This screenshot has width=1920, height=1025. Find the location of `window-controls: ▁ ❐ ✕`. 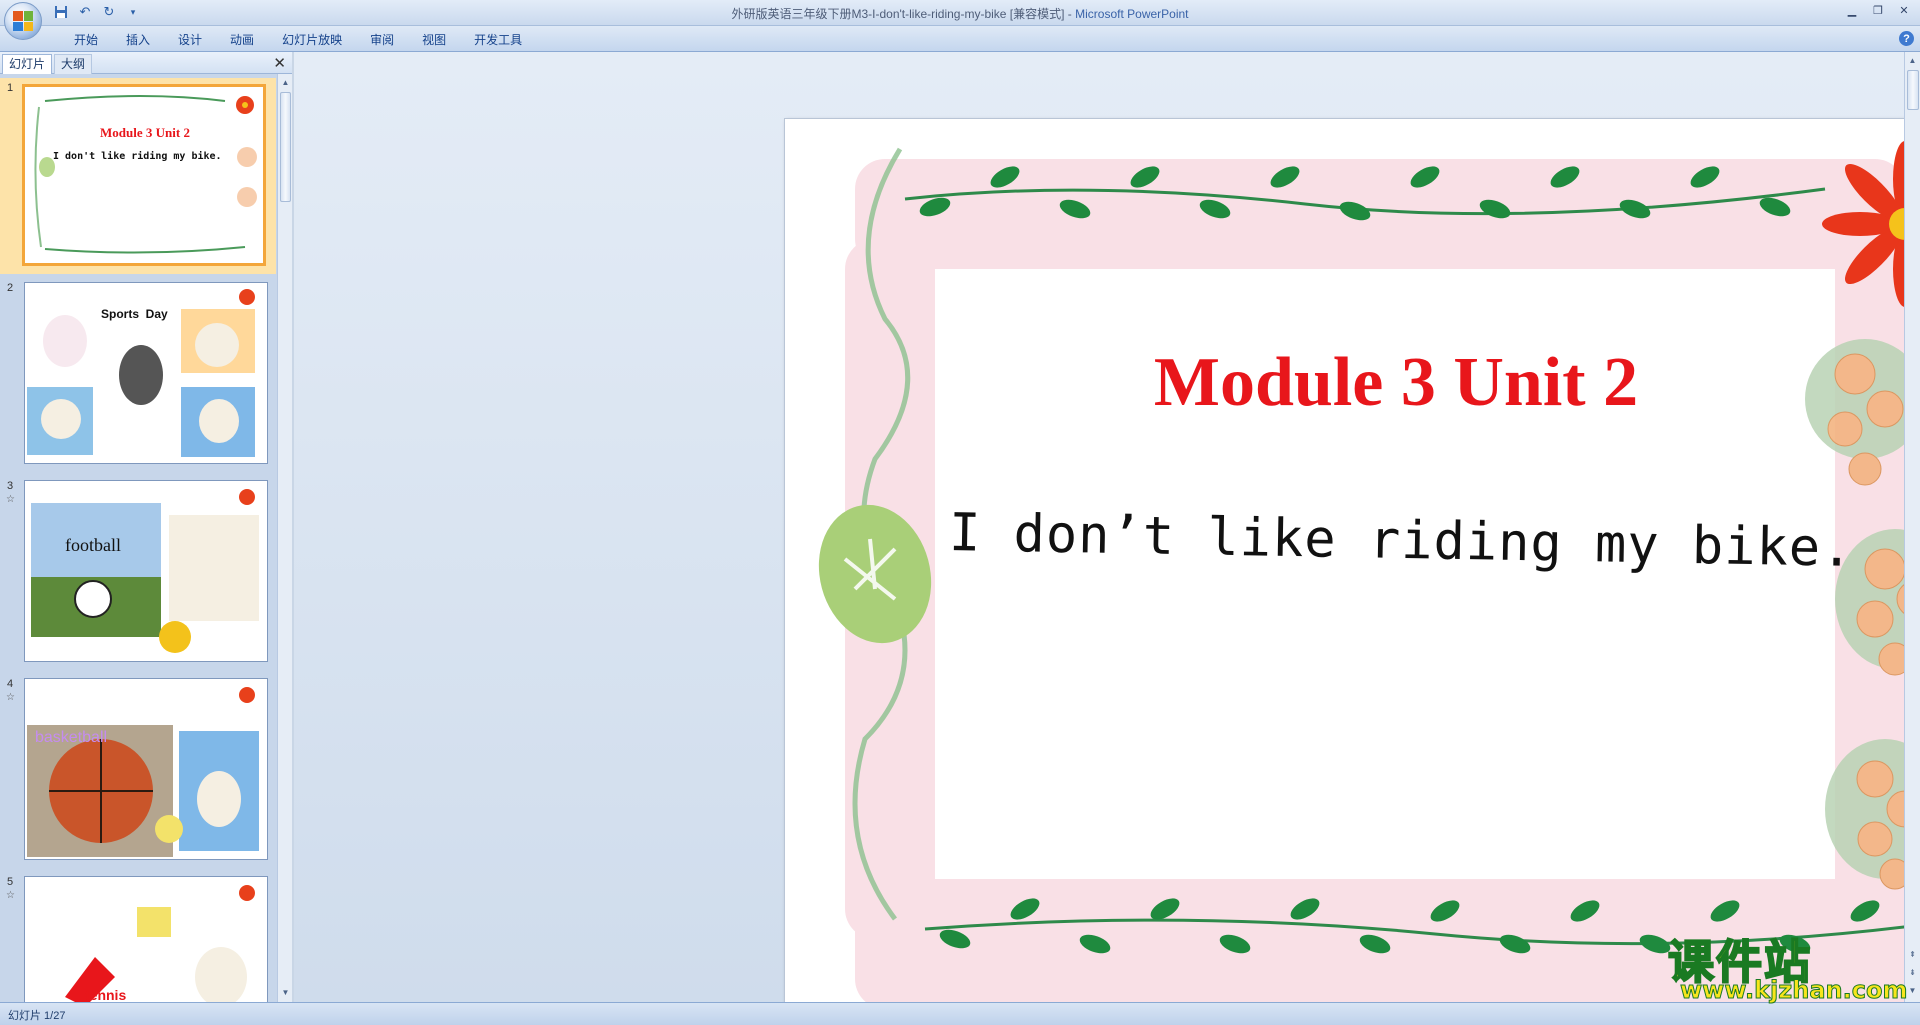

window-controls: ▁ ❐ ✕ is located at coordinates (1878, 10).